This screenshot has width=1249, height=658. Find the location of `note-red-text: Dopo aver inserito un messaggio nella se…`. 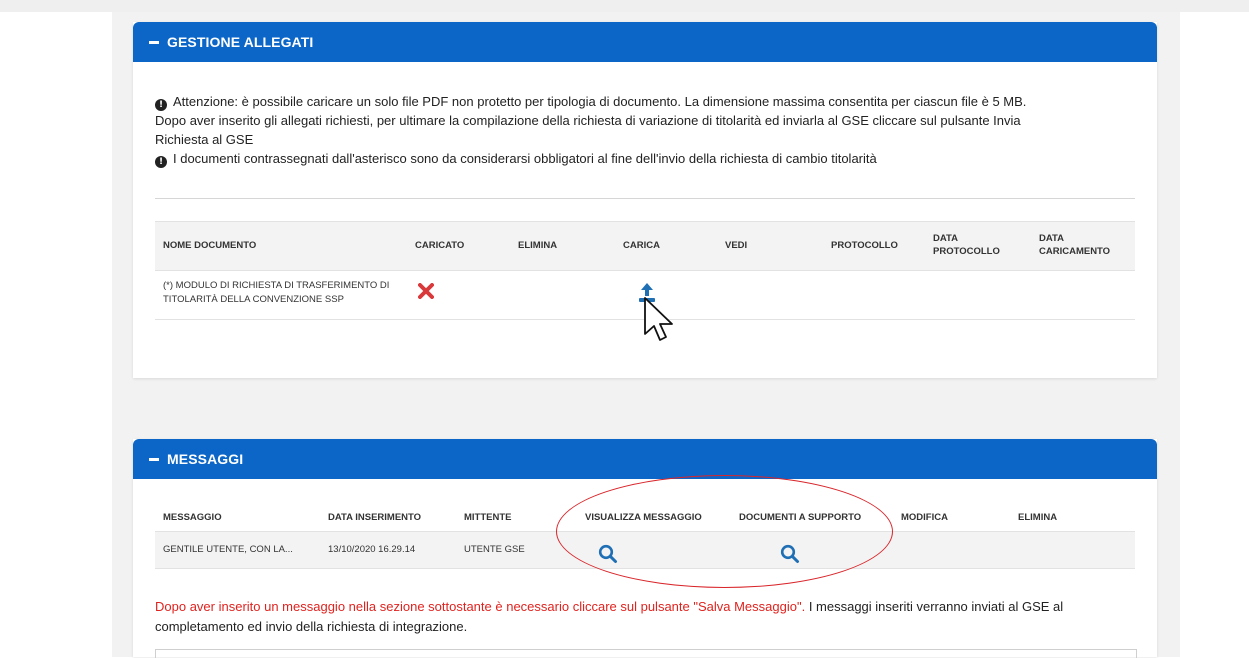

note-red-text: Dopo aver inserito un messaggio nella se… is located at coordinates (480, 606).